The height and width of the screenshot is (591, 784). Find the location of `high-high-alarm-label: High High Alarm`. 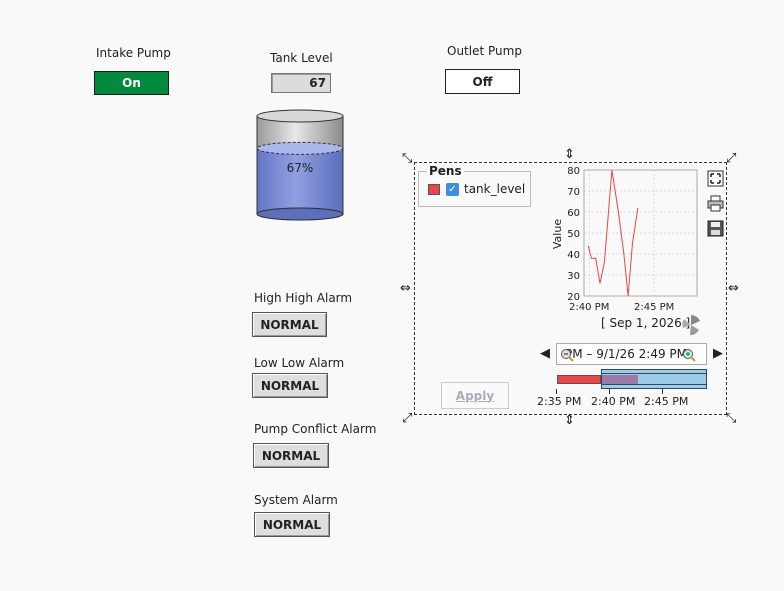

high-high-alarm-label: High High Alarm is located at coordinates (303, 298).